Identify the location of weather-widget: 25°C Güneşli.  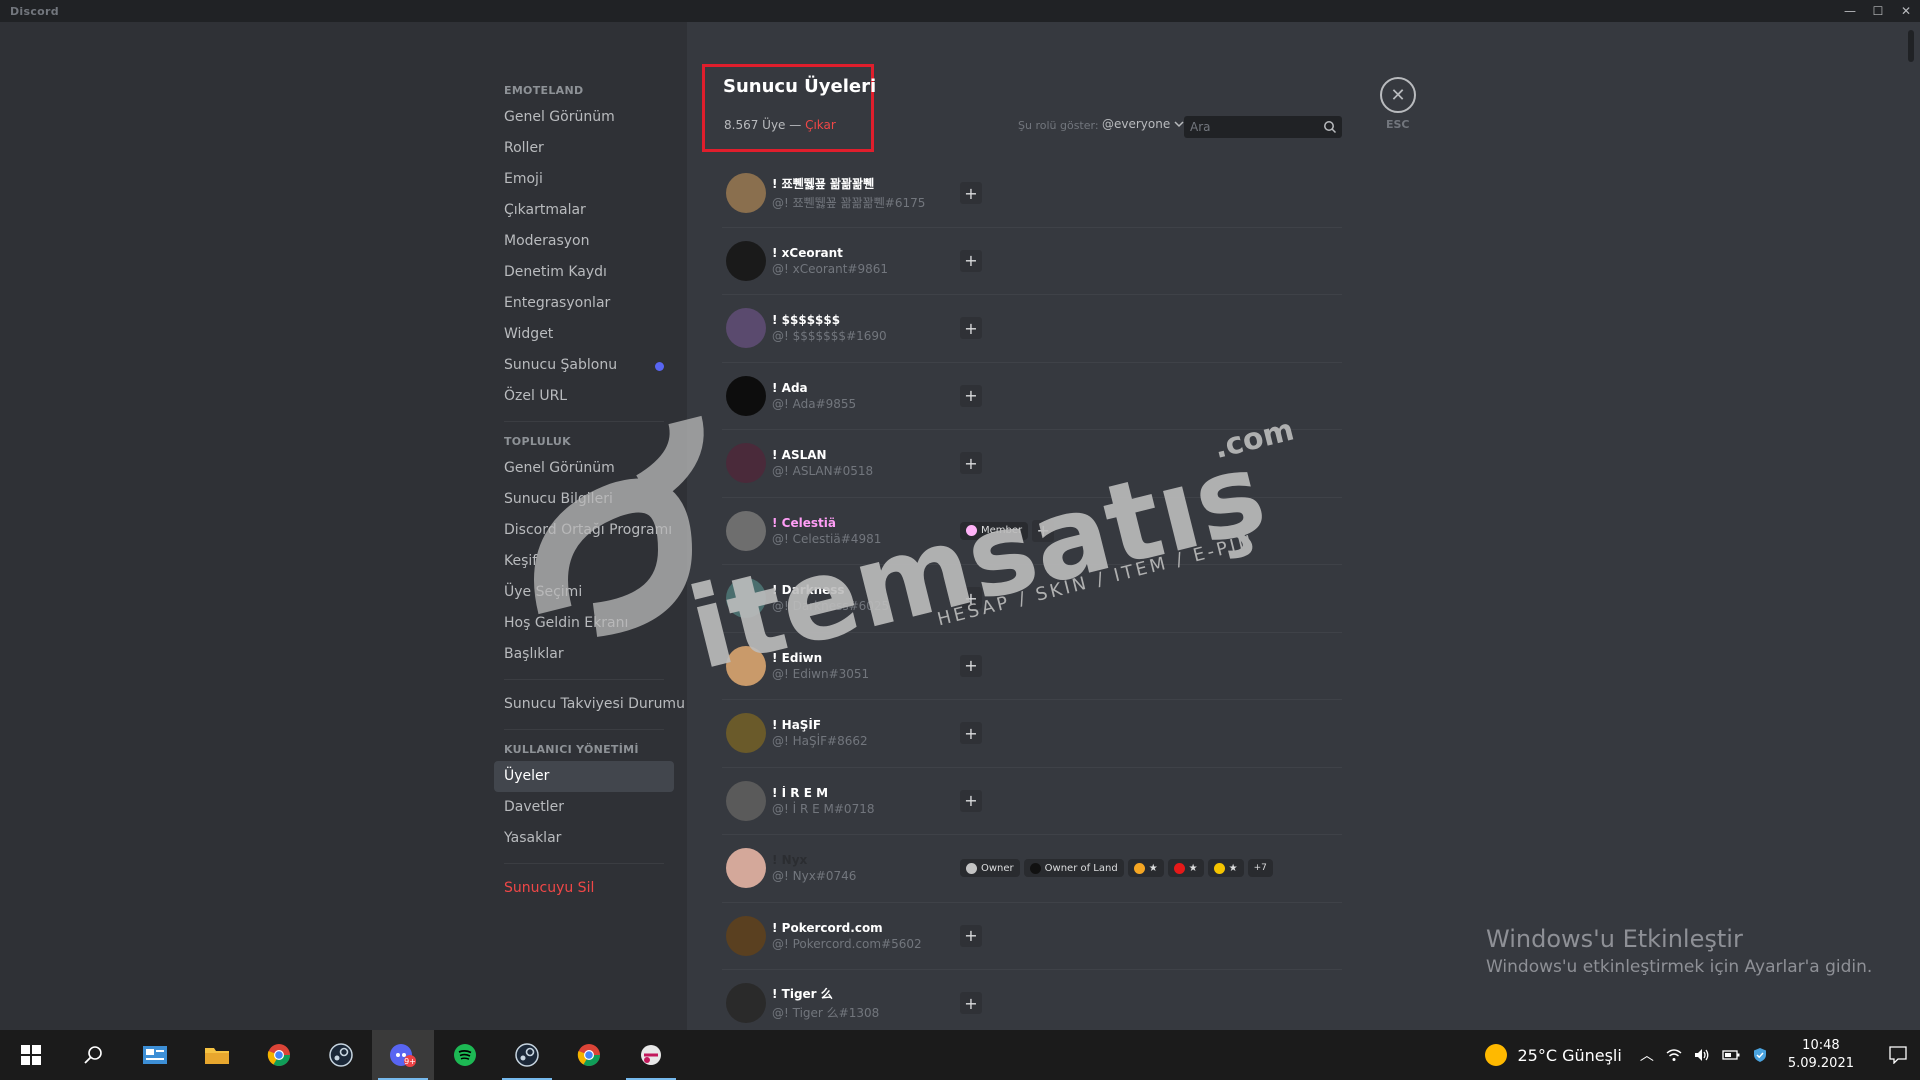
(1553, 1055).